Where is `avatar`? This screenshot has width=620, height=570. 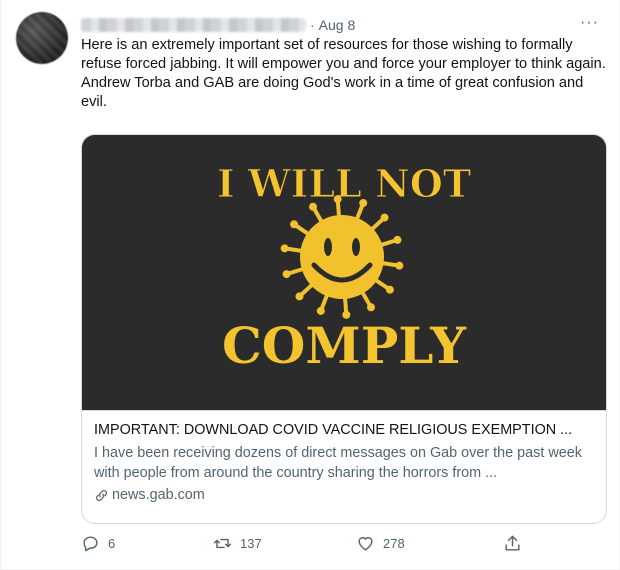
avatar is located at coordinates (42, 38).